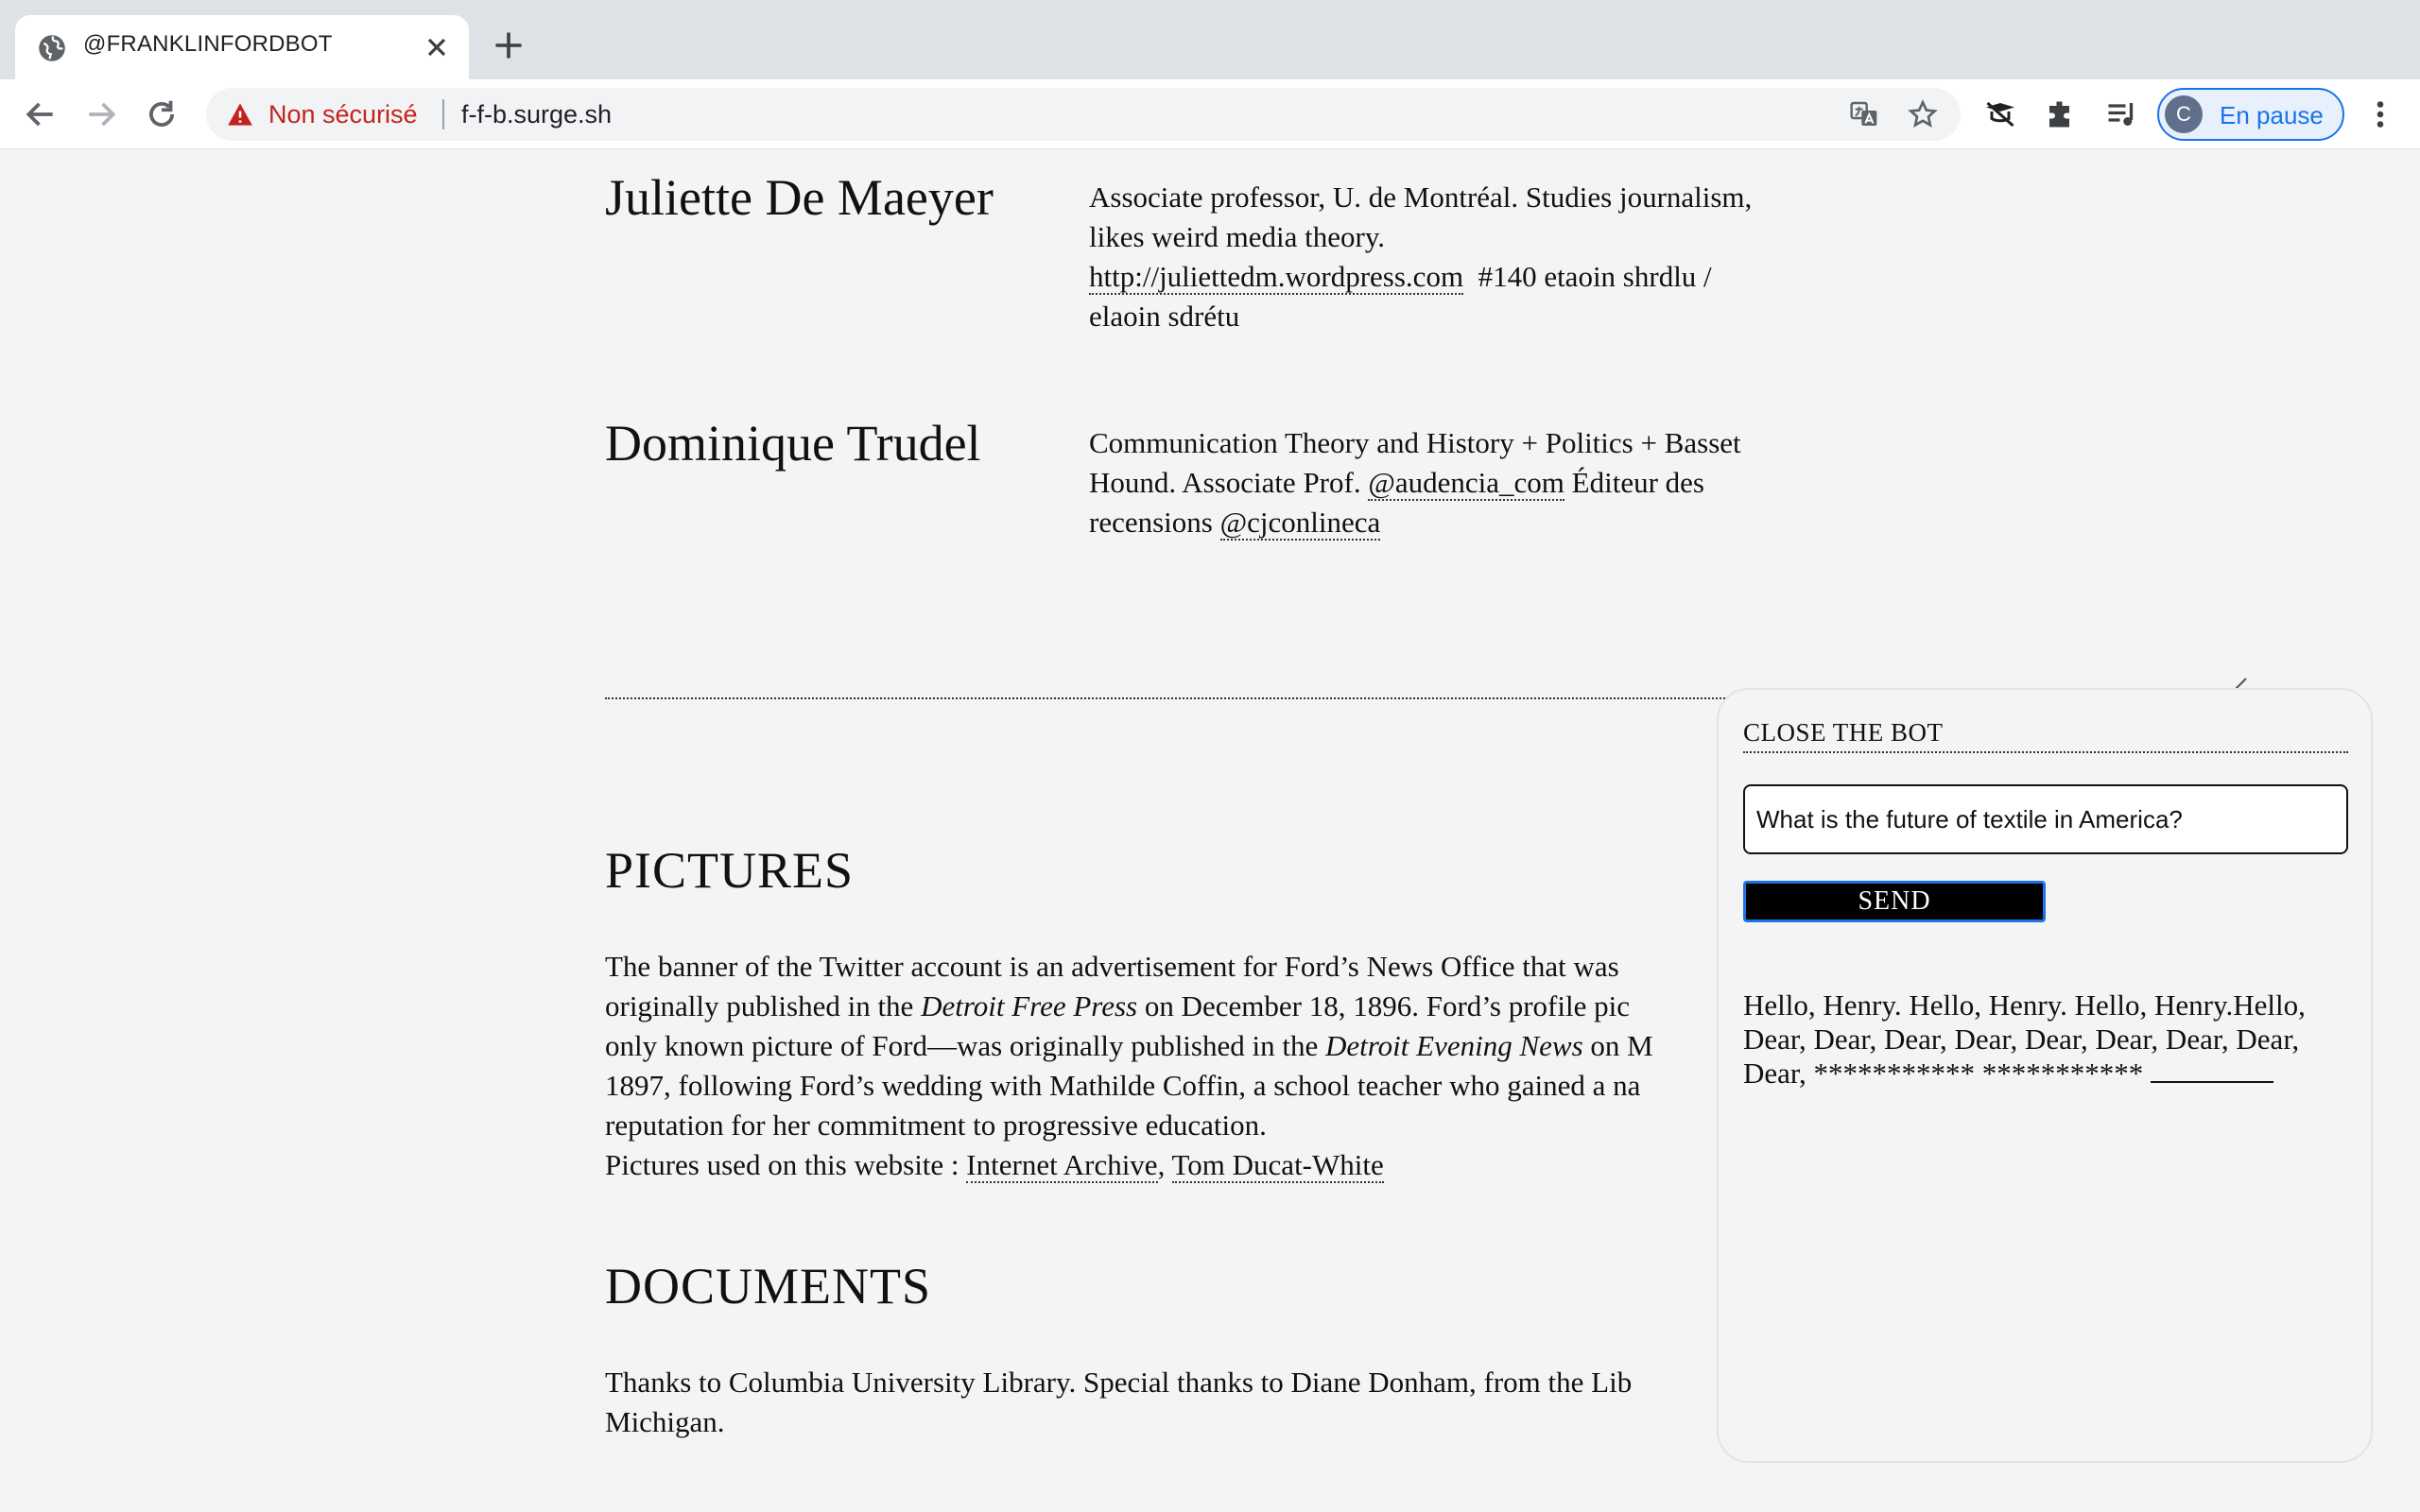 The height and width of the screenshot is (1512, 2420). Describe the element at coordinates (2045, 819) in the screenshot. I see `bot-question-input` at that location.